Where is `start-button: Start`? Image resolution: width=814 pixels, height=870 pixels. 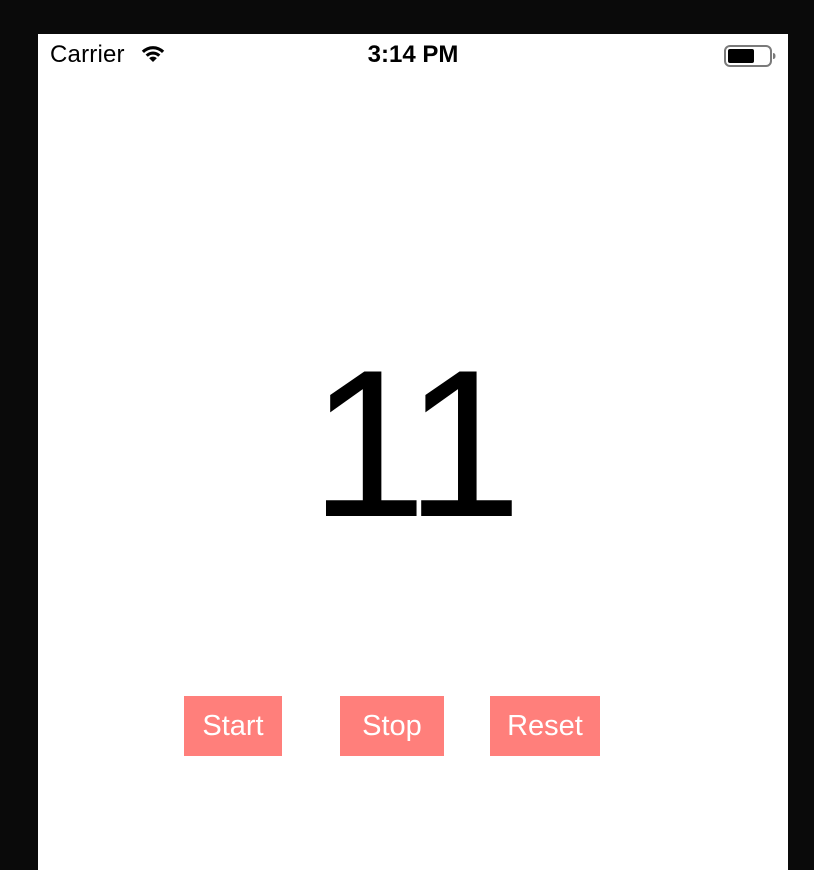
start-button: Start is located at coordinates (233, 726).